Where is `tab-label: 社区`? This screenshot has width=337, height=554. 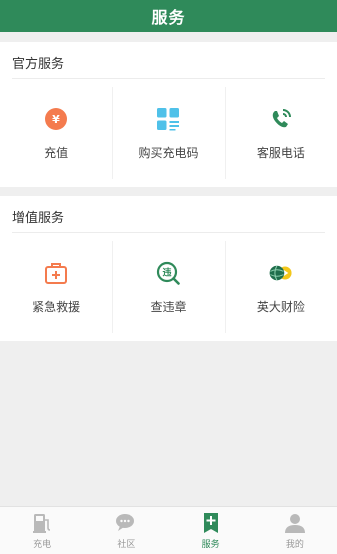 tab-label: 社区 is located at coordinates (126, 545).